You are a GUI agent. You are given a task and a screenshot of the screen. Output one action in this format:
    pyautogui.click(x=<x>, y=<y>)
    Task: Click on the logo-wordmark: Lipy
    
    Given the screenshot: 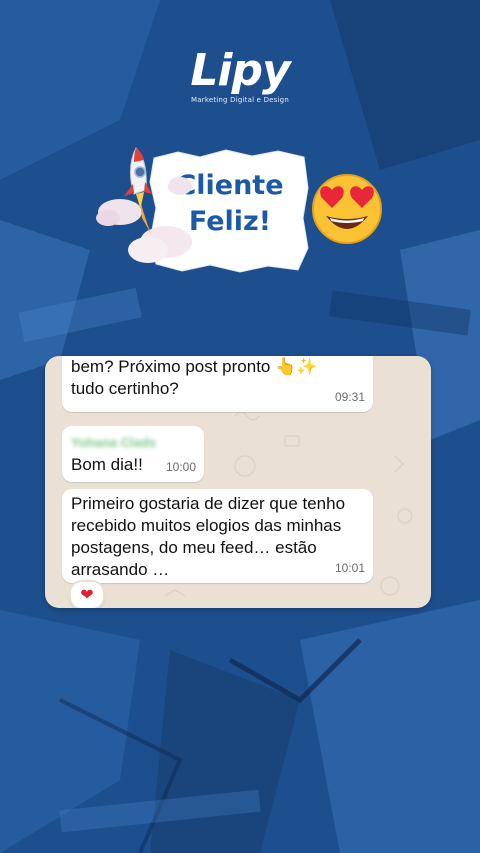 What is the action you would take?
    pyautogui.click(x=240, y=70)
    